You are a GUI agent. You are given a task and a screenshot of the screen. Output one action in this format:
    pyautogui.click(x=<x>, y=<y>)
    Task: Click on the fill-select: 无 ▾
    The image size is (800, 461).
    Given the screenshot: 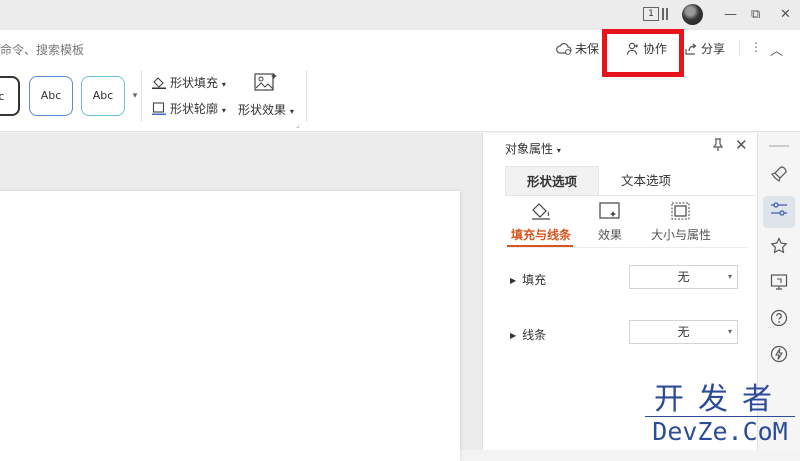 What is the action you would take?
    pyautogui.click(x=683, y=277)
    